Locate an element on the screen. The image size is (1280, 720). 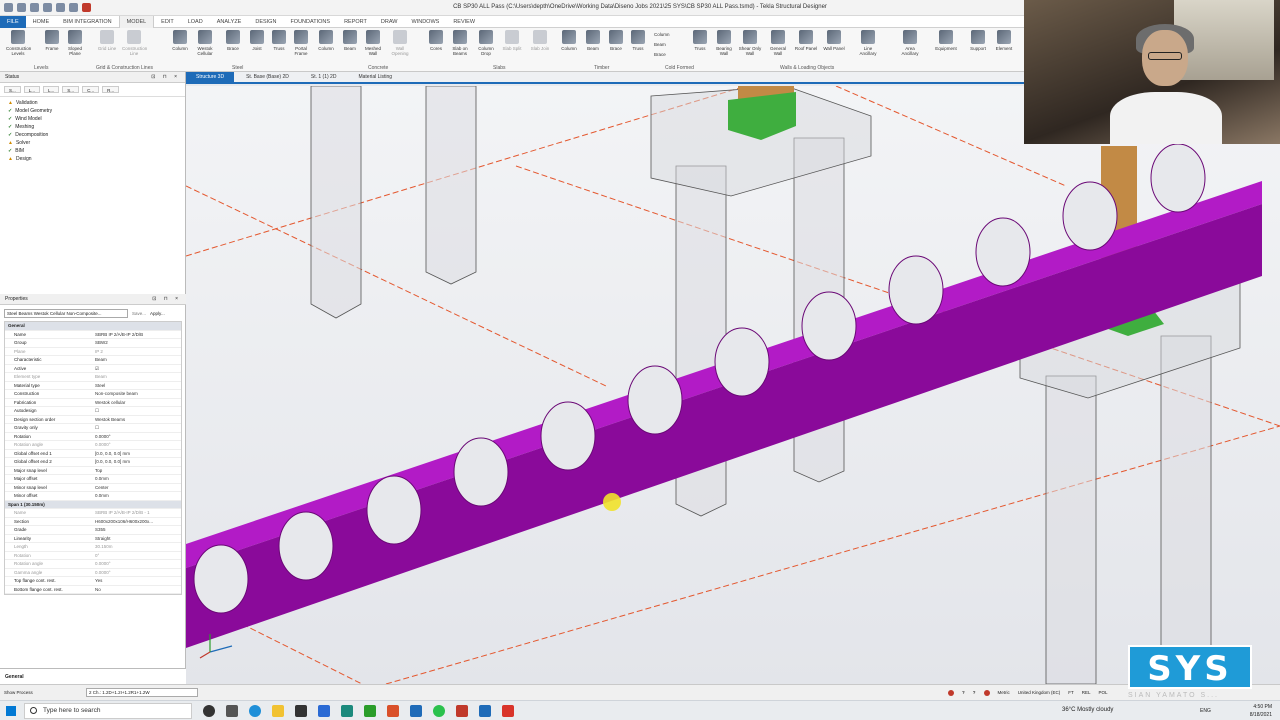
pol-toggle: POL is located at coordinates (1103, 693).